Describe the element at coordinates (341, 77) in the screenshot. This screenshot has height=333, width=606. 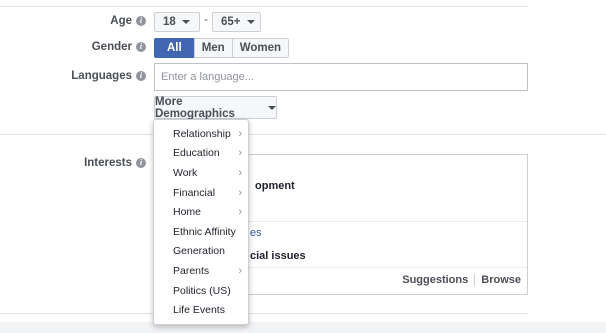
I see `language-input` at that location.